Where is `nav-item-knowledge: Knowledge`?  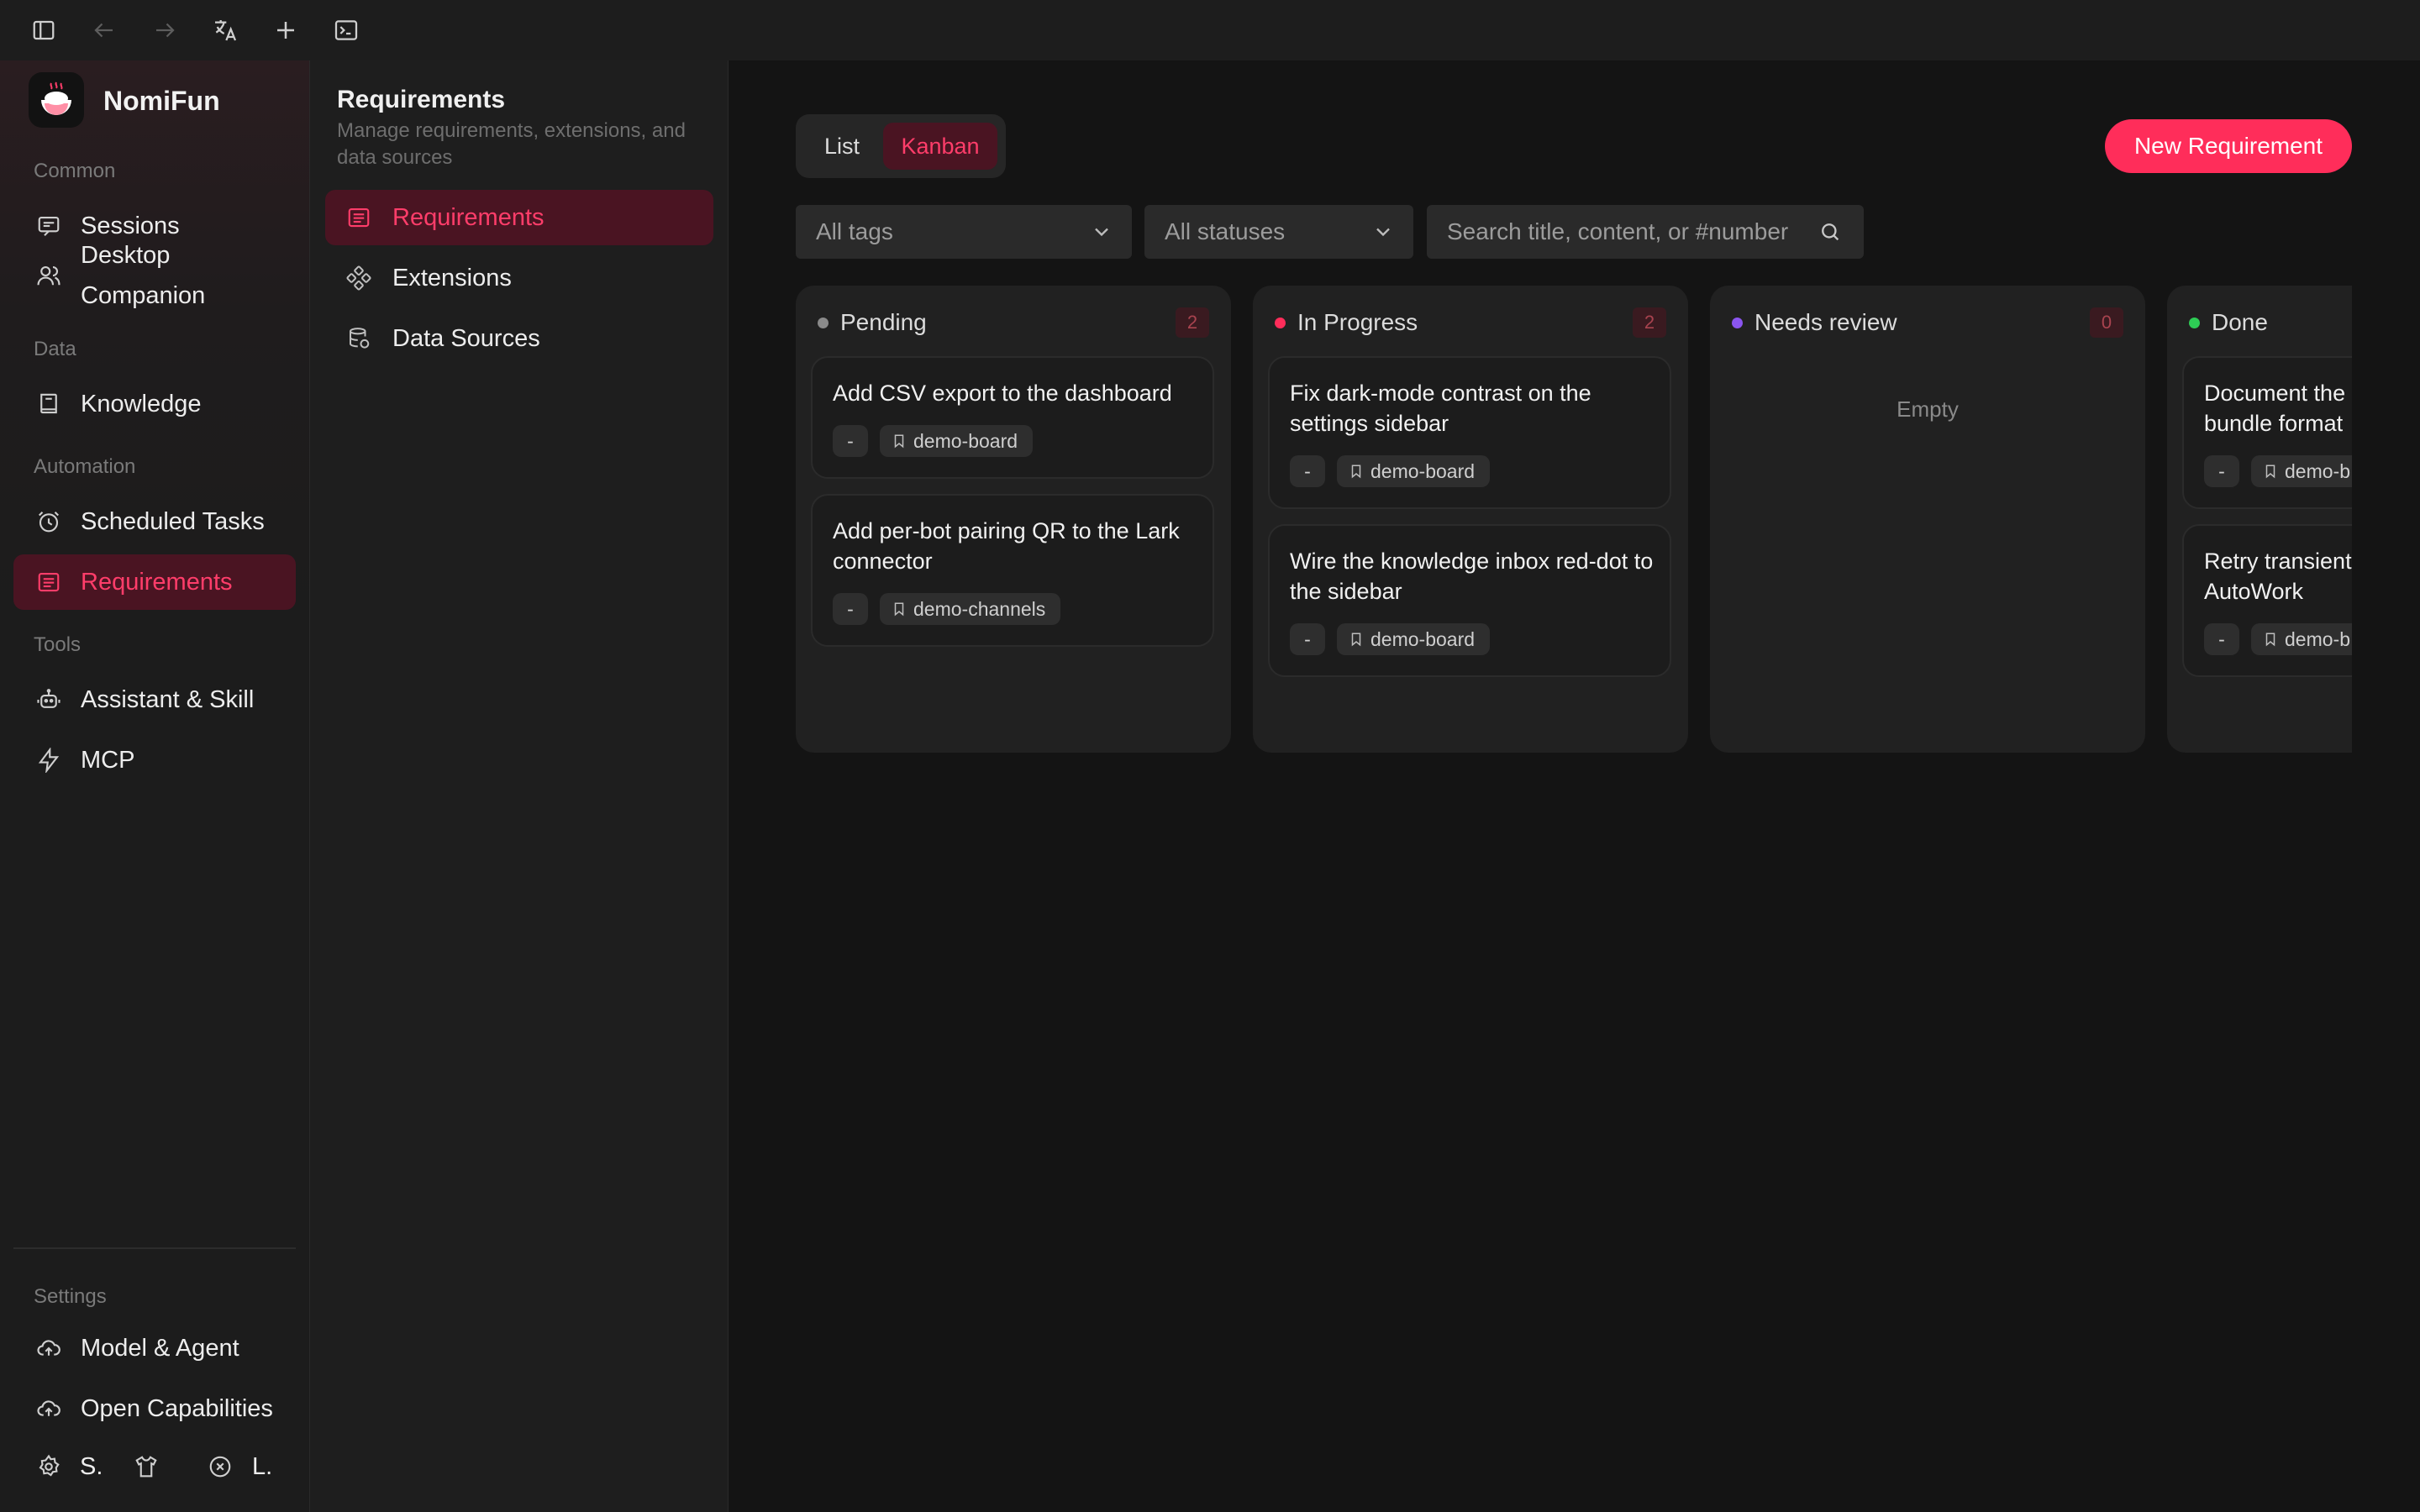
nav-item-knowledge: Knowledge is located at coordinates (154, 404).